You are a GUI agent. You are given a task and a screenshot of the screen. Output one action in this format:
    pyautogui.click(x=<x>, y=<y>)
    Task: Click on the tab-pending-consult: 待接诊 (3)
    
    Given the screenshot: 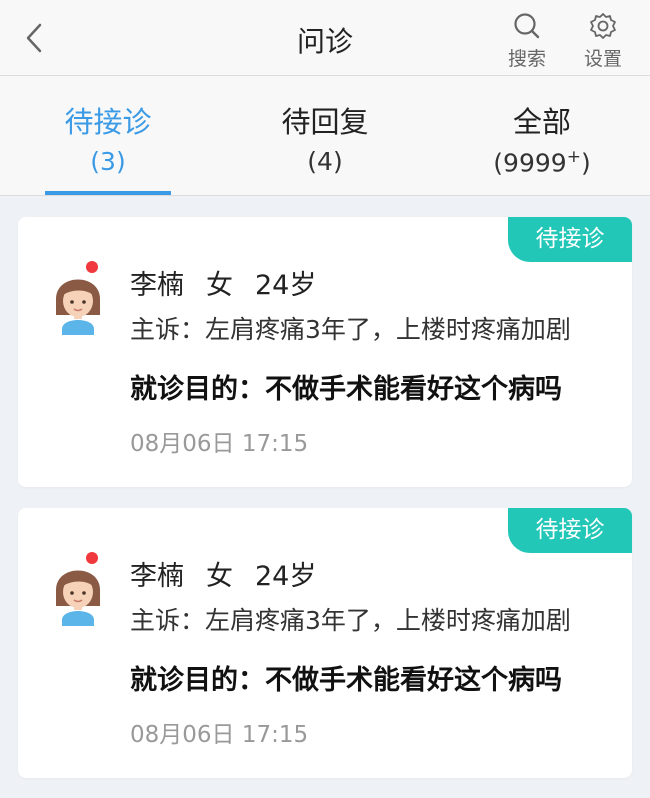 What is the action you would take?
    pyautogui.click(x=108, y=135)
    